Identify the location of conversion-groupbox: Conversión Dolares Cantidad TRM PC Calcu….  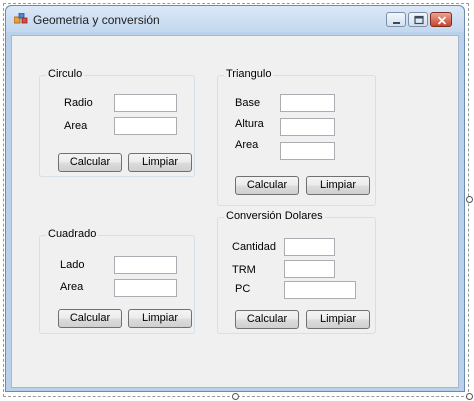
(296, 272).